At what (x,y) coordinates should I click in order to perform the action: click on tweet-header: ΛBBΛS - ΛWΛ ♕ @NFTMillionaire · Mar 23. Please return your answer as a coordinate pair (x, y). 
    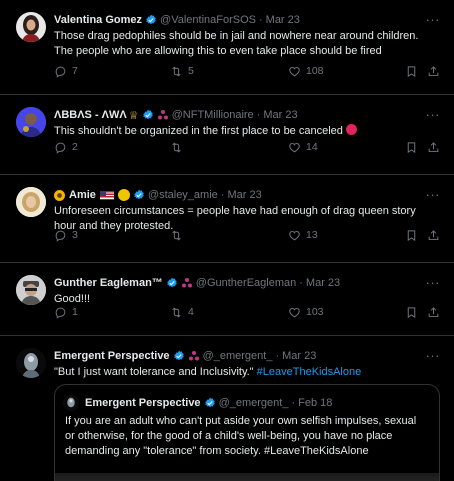
    Looking at the image, I should click on (247, 115).